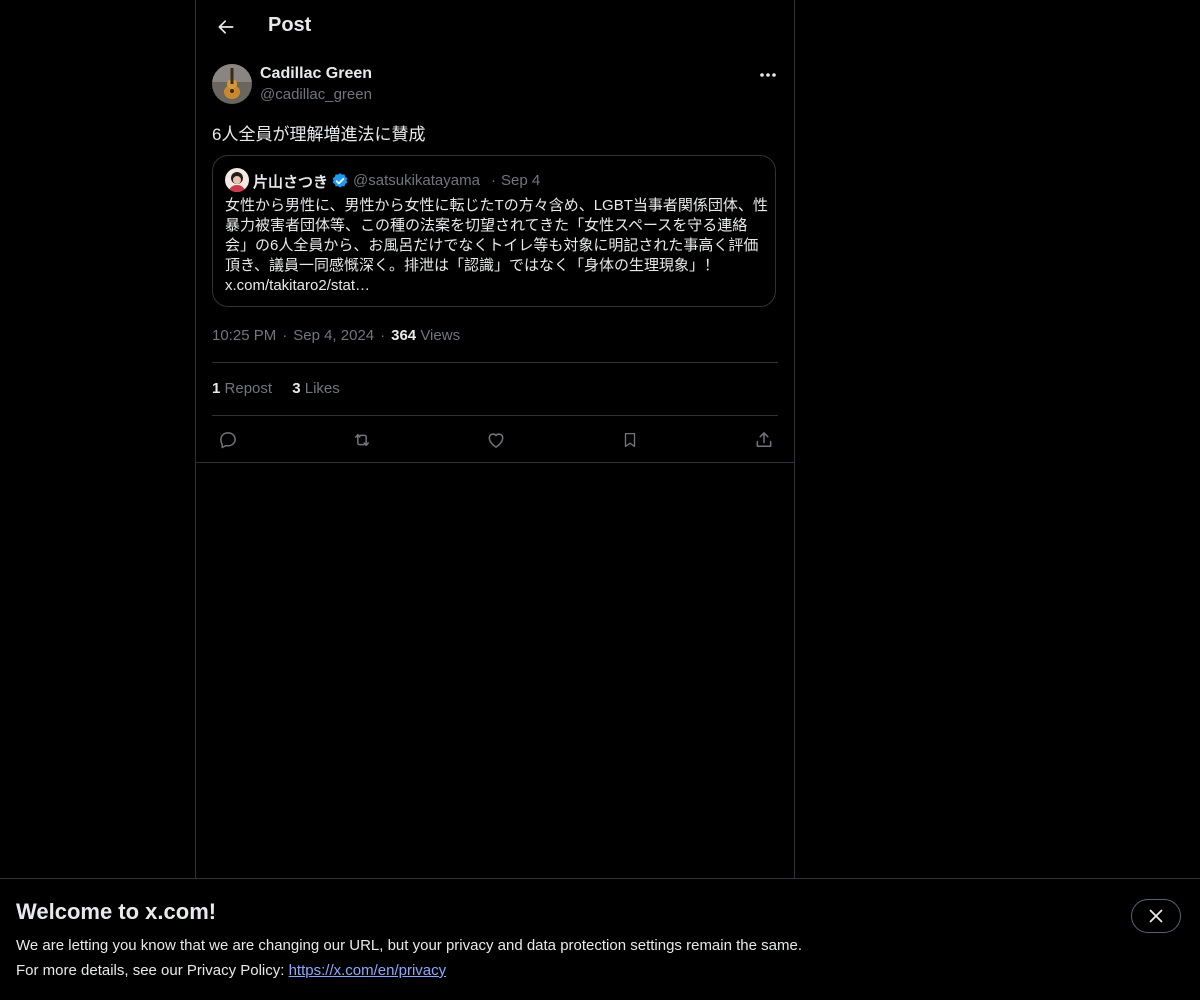 Image resolution: width=1200 pixels, height=1000 pixels. Describe the element at coordinates (319, 134) in the screenshot. I see `post-text: 6人全員が理解増進法に賛成` at that location.